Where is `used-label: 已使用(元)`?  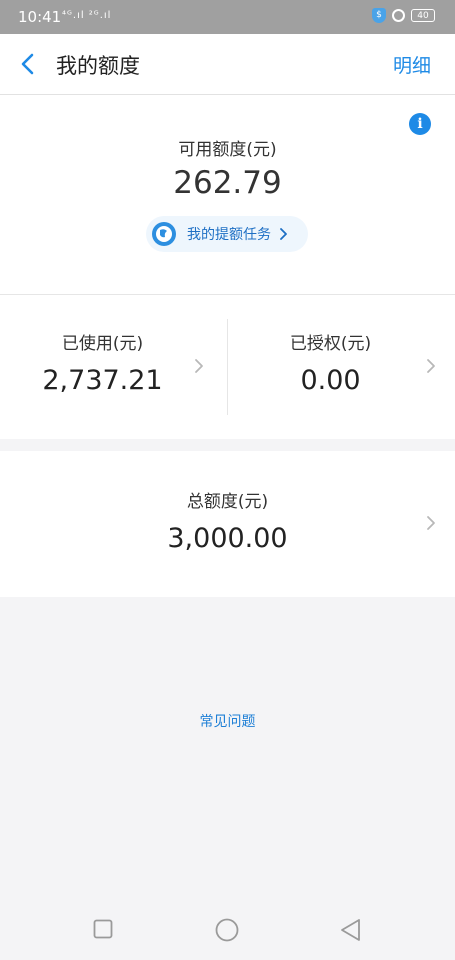
used-label: 已使用(元) is located at coordinates (102, 344).